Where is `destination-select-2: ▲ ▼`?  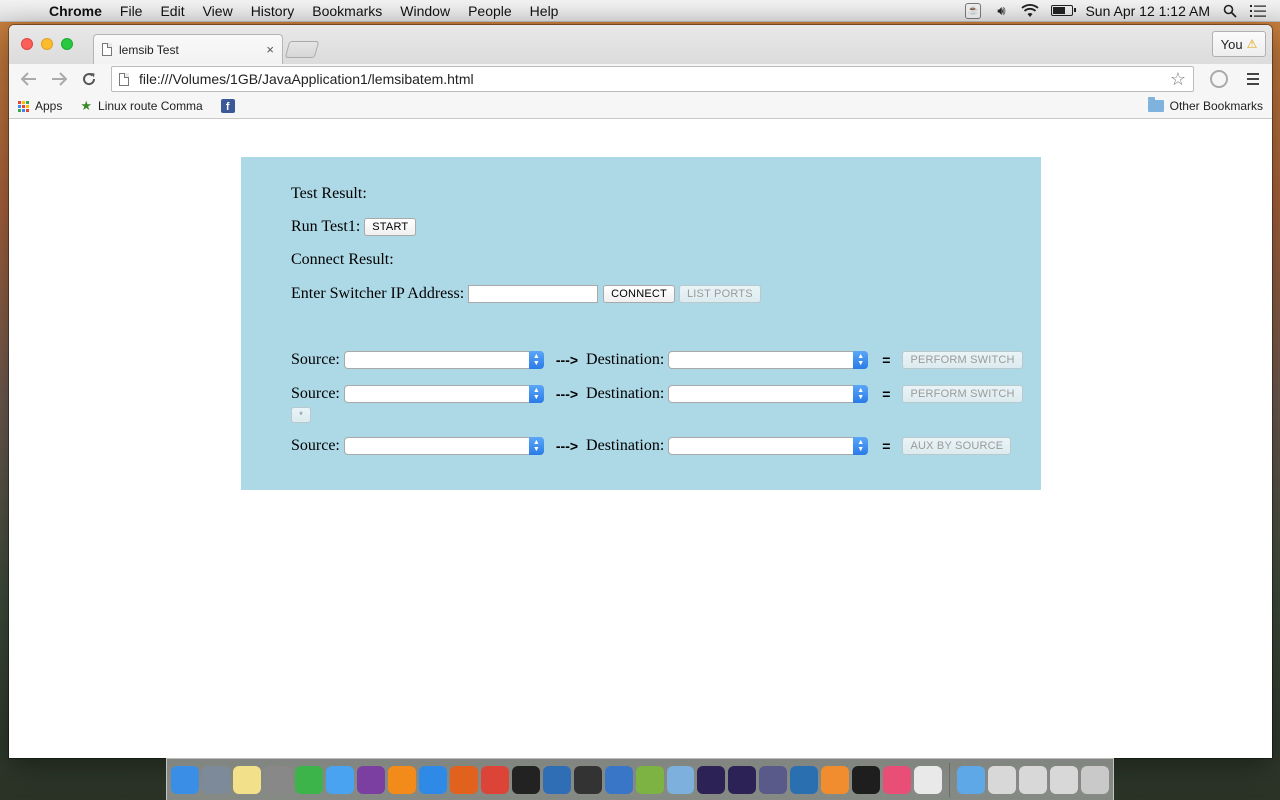
destination-select-2: ▲ ▼ is located at coordinates (768, 394).